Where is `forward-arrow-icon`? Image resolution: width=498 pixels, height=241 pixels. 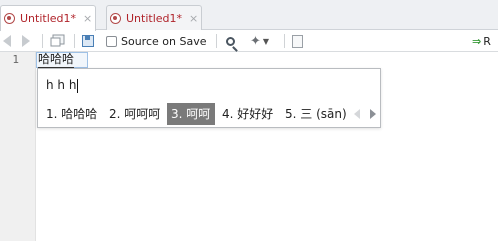
forward-arrow-icon is located at coordinates (26, 41).